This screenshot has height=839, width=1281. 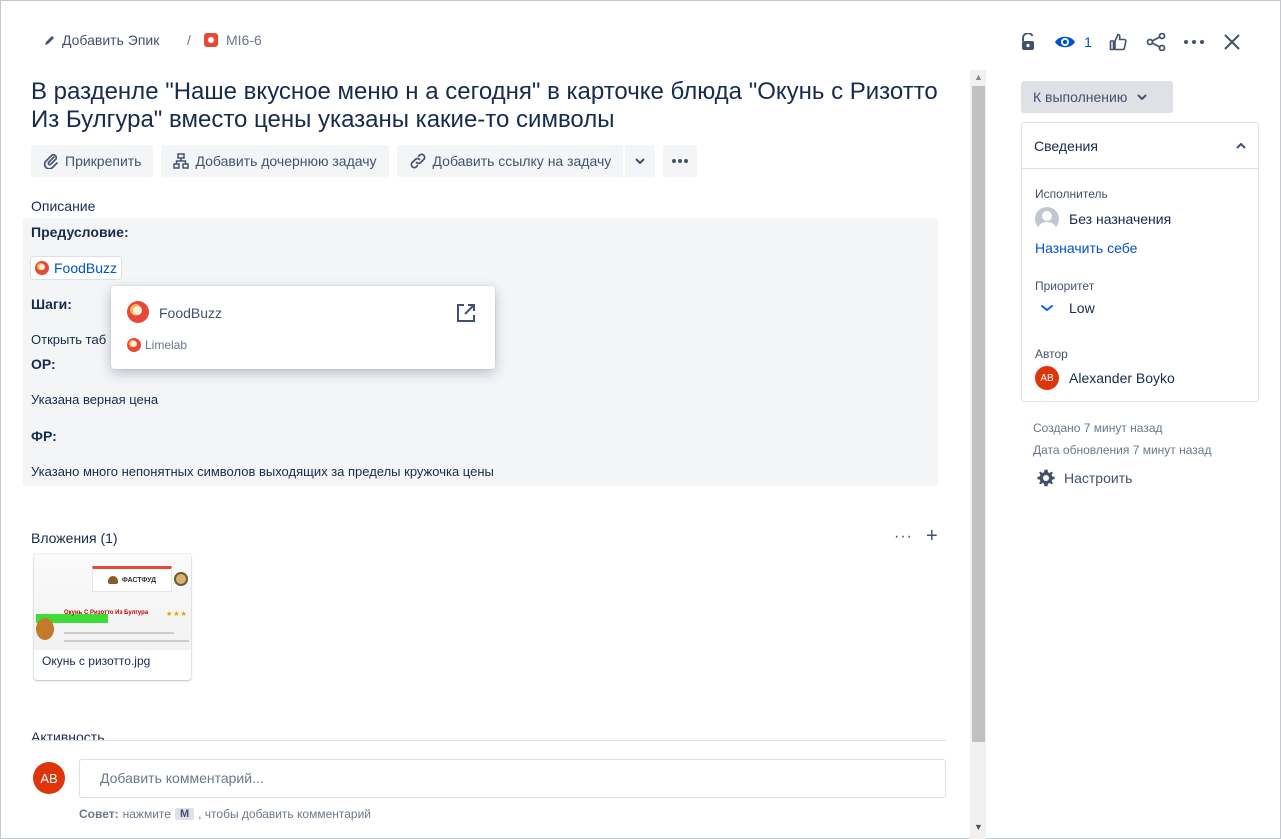 What do you see at coordinates (1066, 145) in the screenshot?
I see `details-title: Сведения` at bounding box center [1066, 145].